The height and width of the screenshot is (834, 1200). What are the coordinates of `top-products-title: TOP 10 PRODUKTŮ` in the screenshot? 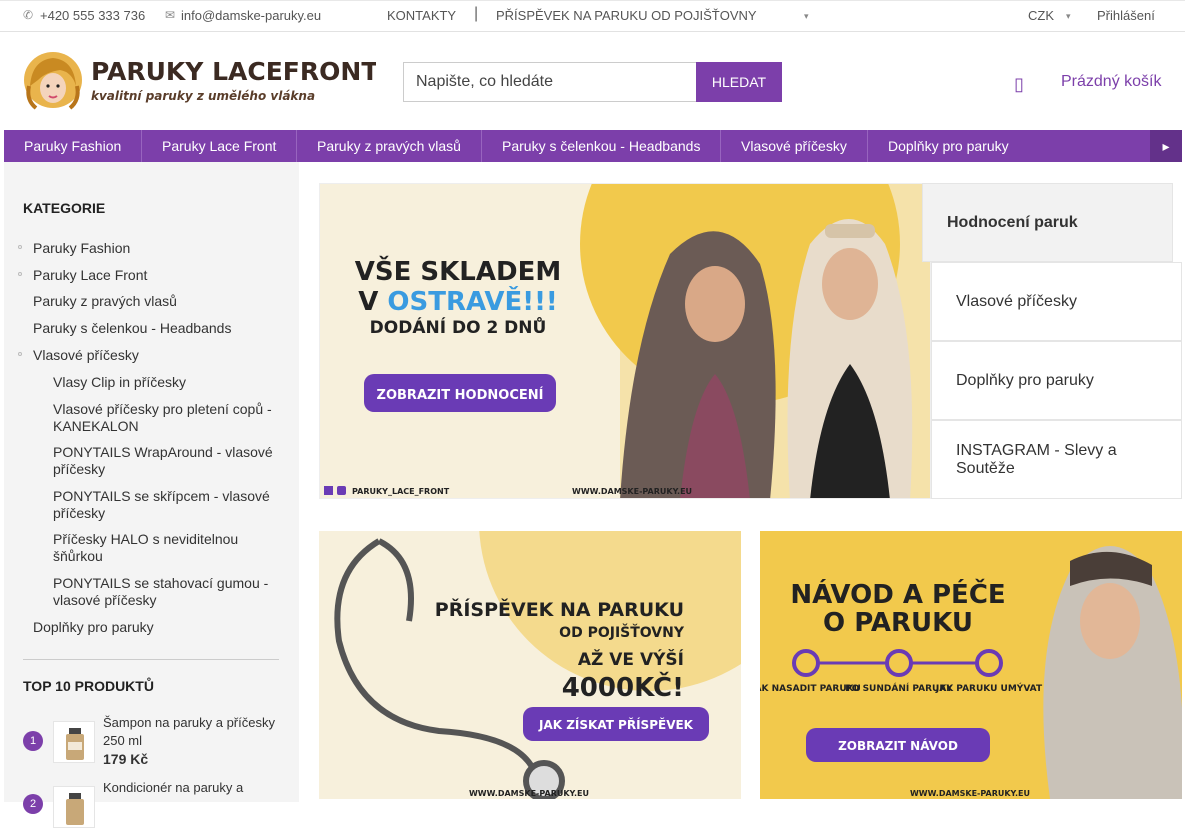 It's located at (88, 686).